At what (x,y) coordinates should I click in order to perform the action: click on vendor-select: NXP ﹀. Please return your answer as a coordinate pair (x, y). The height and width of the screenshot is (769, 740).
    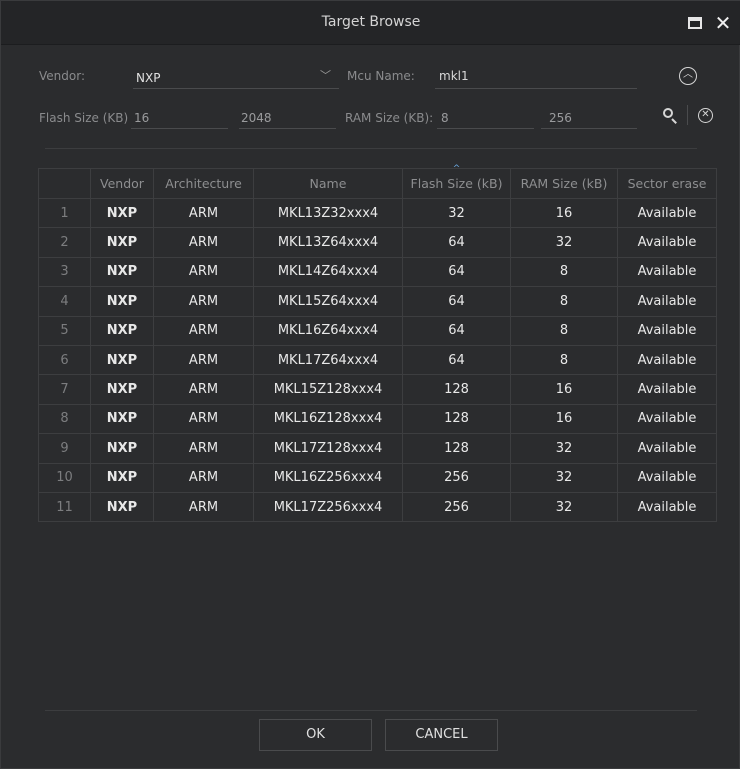
    Looking at the image, I should click on (236, 77).